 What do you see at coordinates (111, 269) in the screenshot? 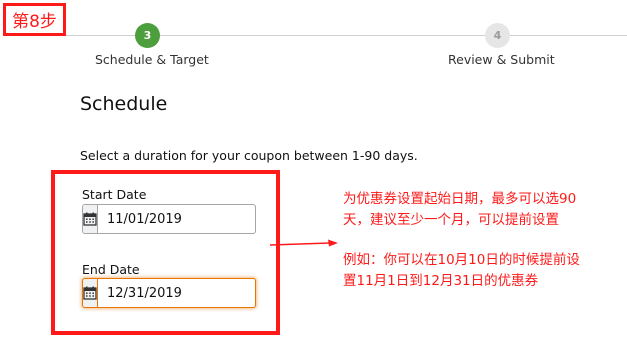
I see `end-date-label: End Date` at bounding box center [111, 269].